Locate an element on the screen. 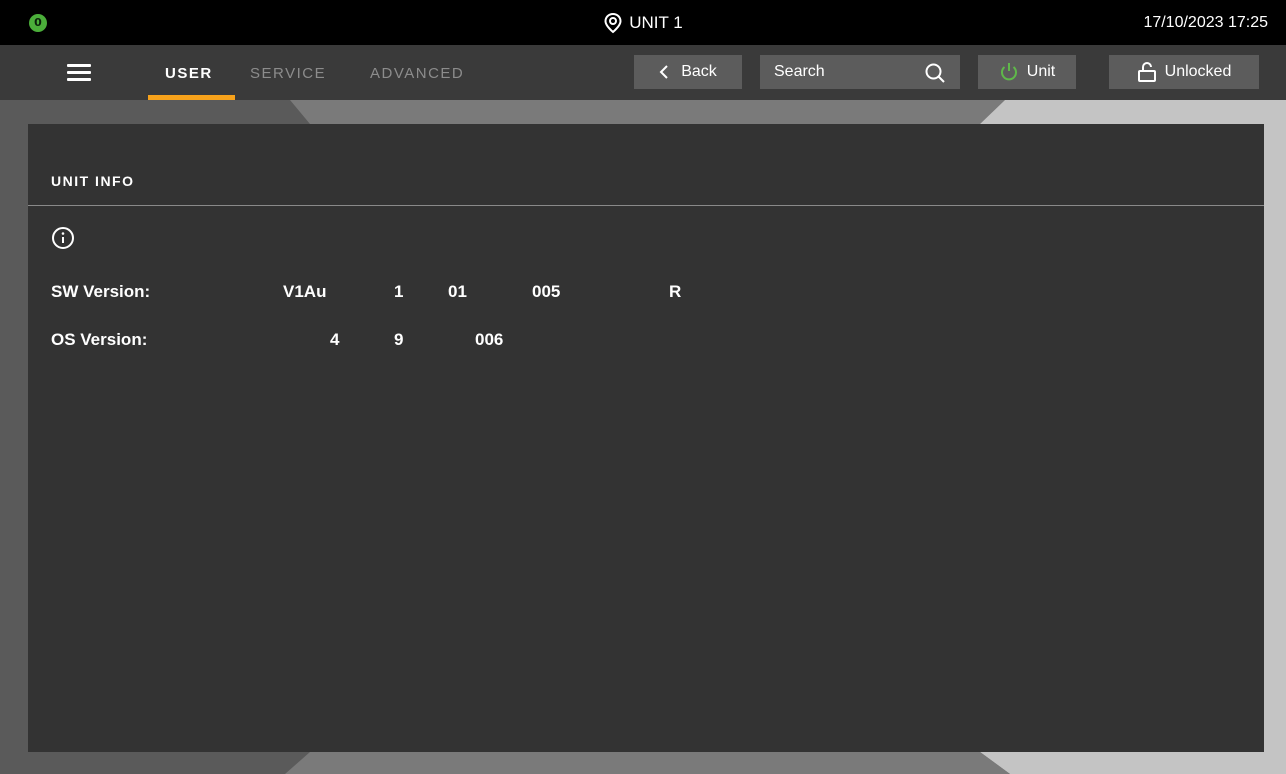 This screenshot has height=774, width=1286. search-box is located at coordinates (860, 72).